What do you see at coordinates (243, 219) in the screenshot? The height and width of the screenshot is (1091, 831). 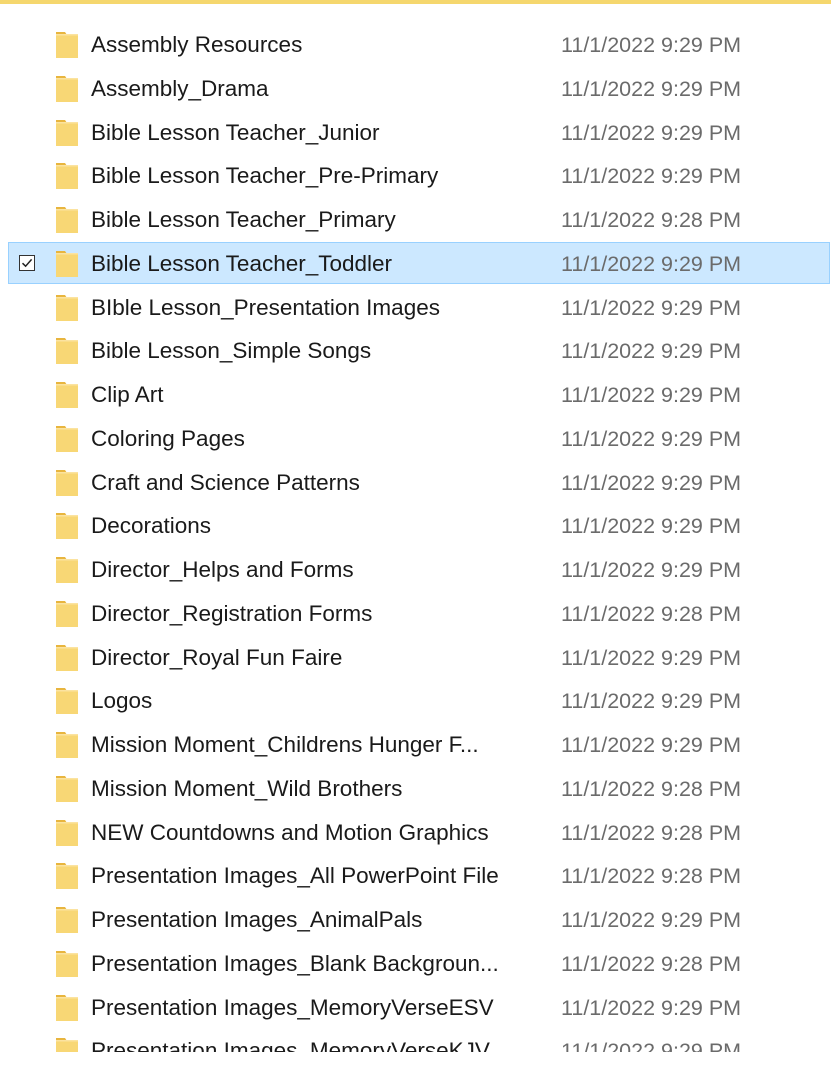 I see `file-name: Bible Lesson Teacher_Primary` at bounding box center [243, 219].